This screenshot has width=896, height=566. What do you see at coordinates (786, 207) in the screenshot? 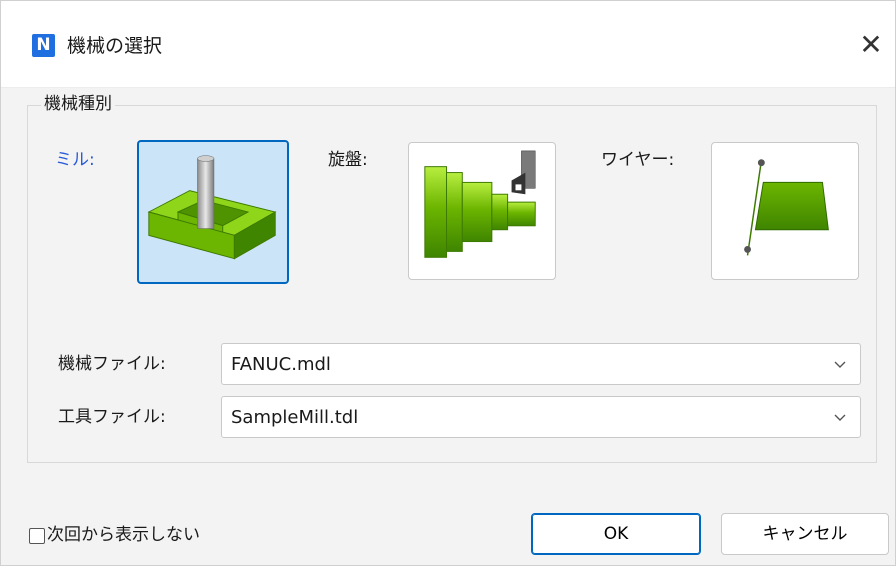
I see `wire-machine-icon` at bounding box center [786, 207].